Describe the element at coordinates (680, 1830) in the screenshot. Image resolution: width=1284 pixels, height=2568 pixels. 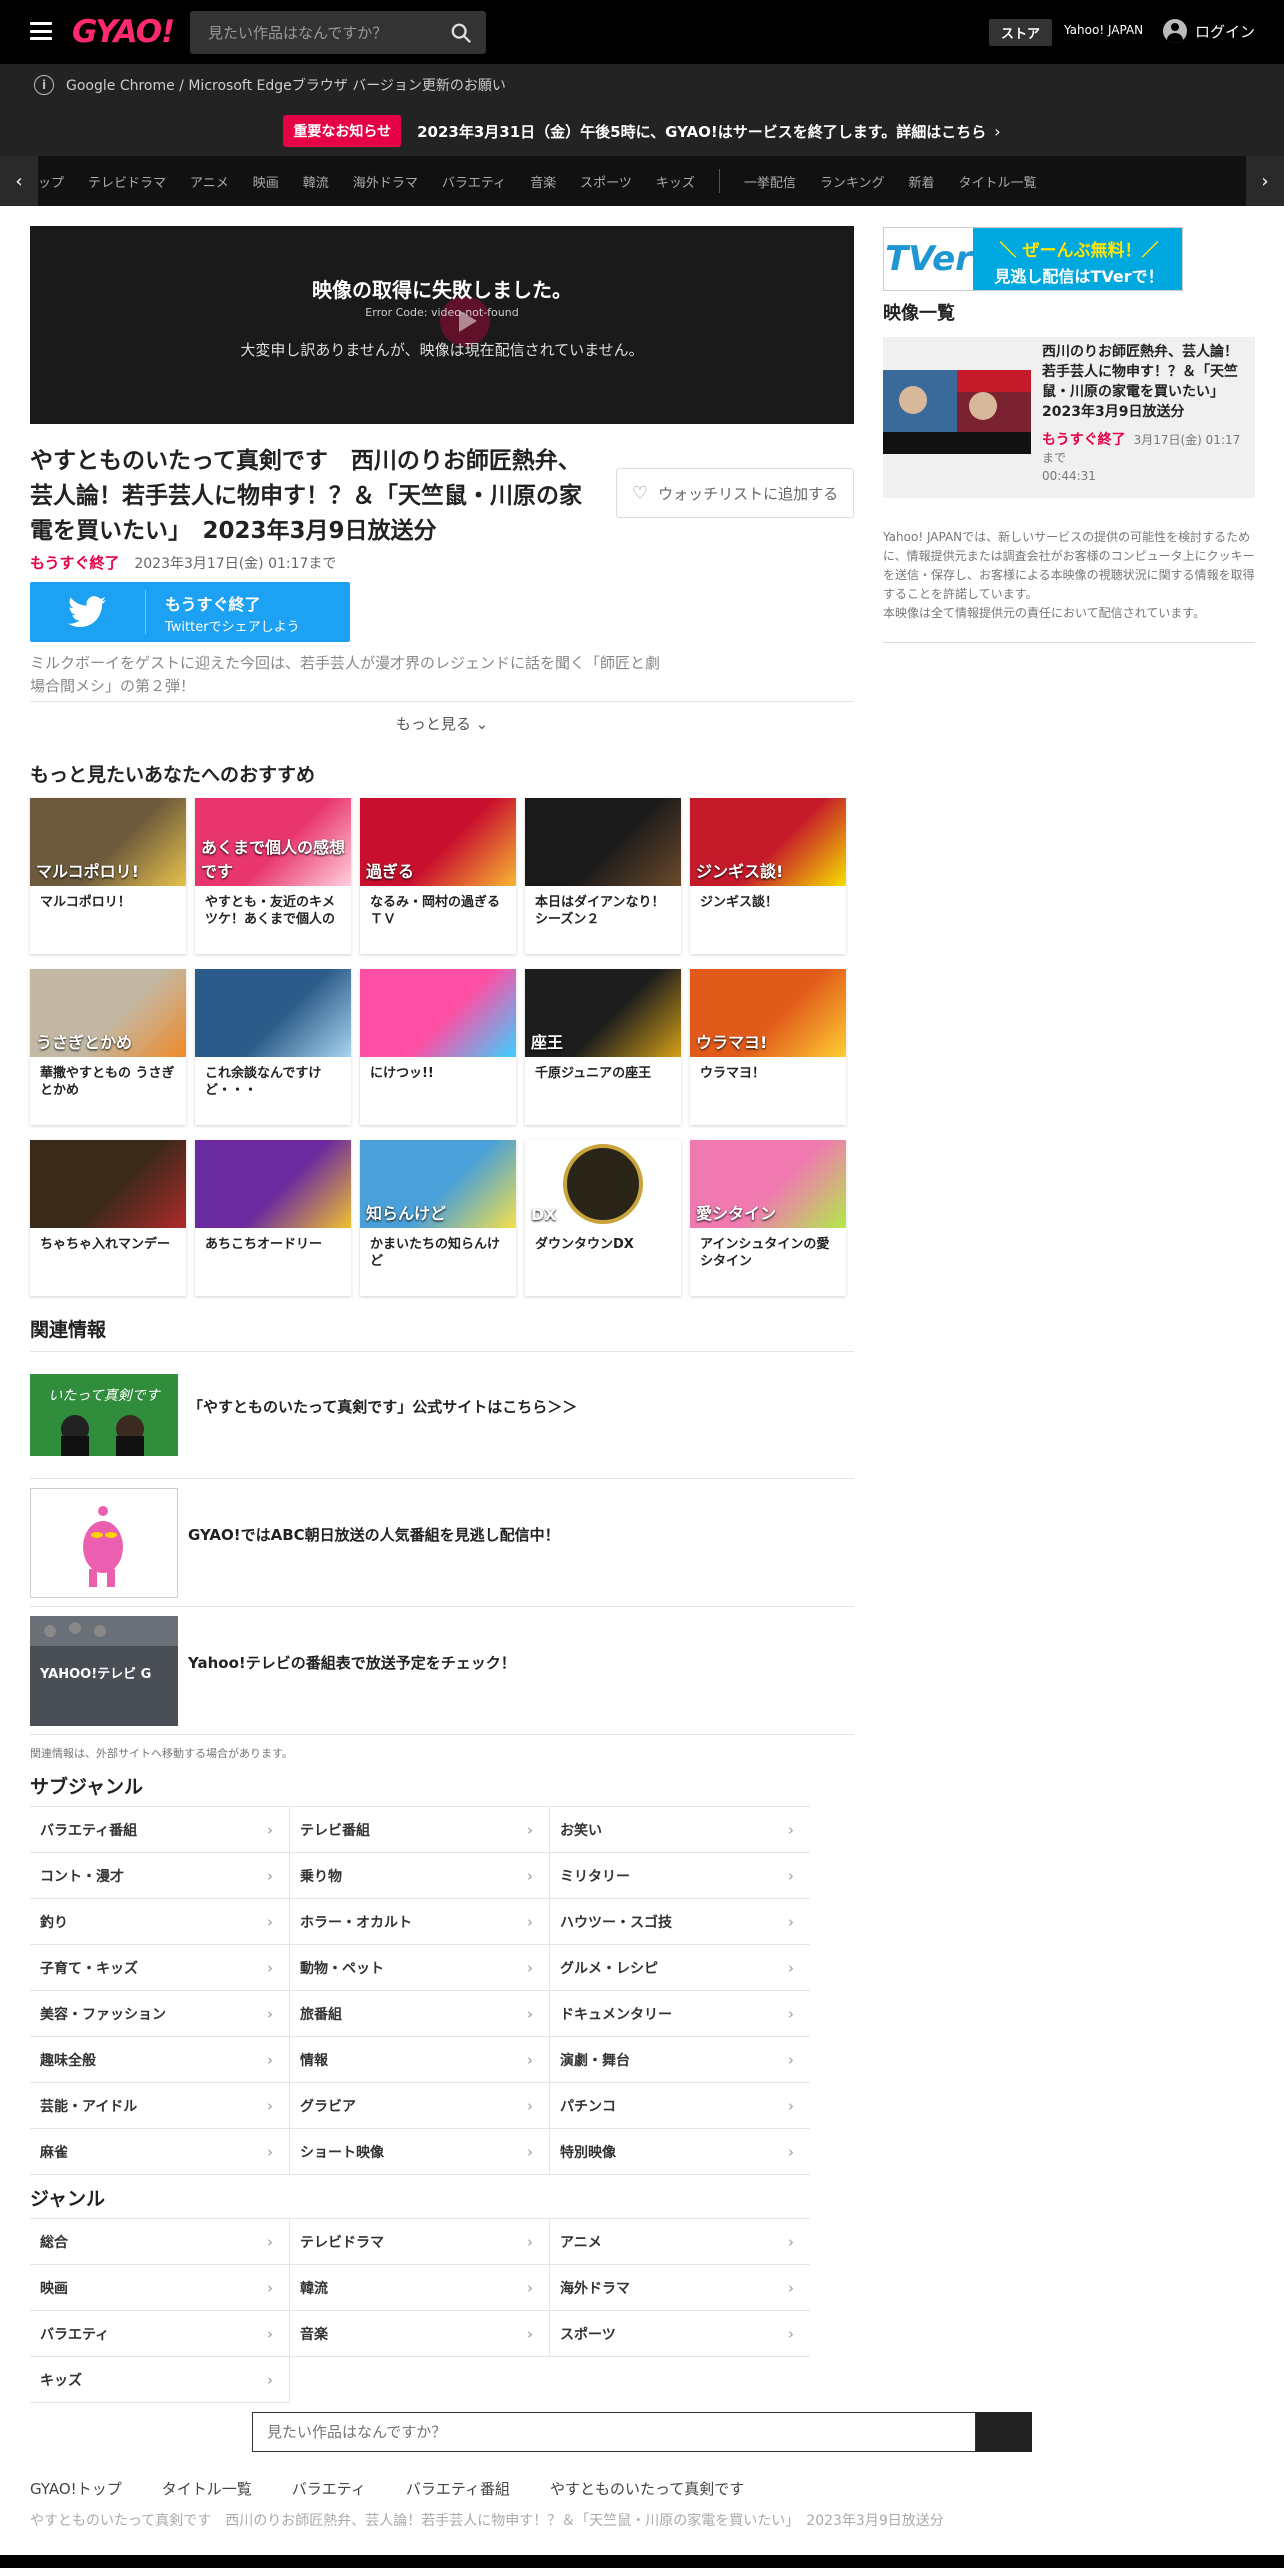
I see `subgenre-item: お笑い ›` at that location.